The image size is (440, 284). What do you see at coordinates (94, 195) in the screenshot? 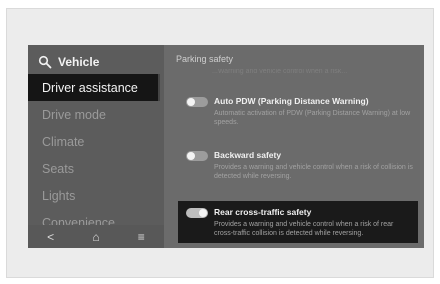
I see `sidebar-item-lights: Lights` at bounding box center [94, 195].